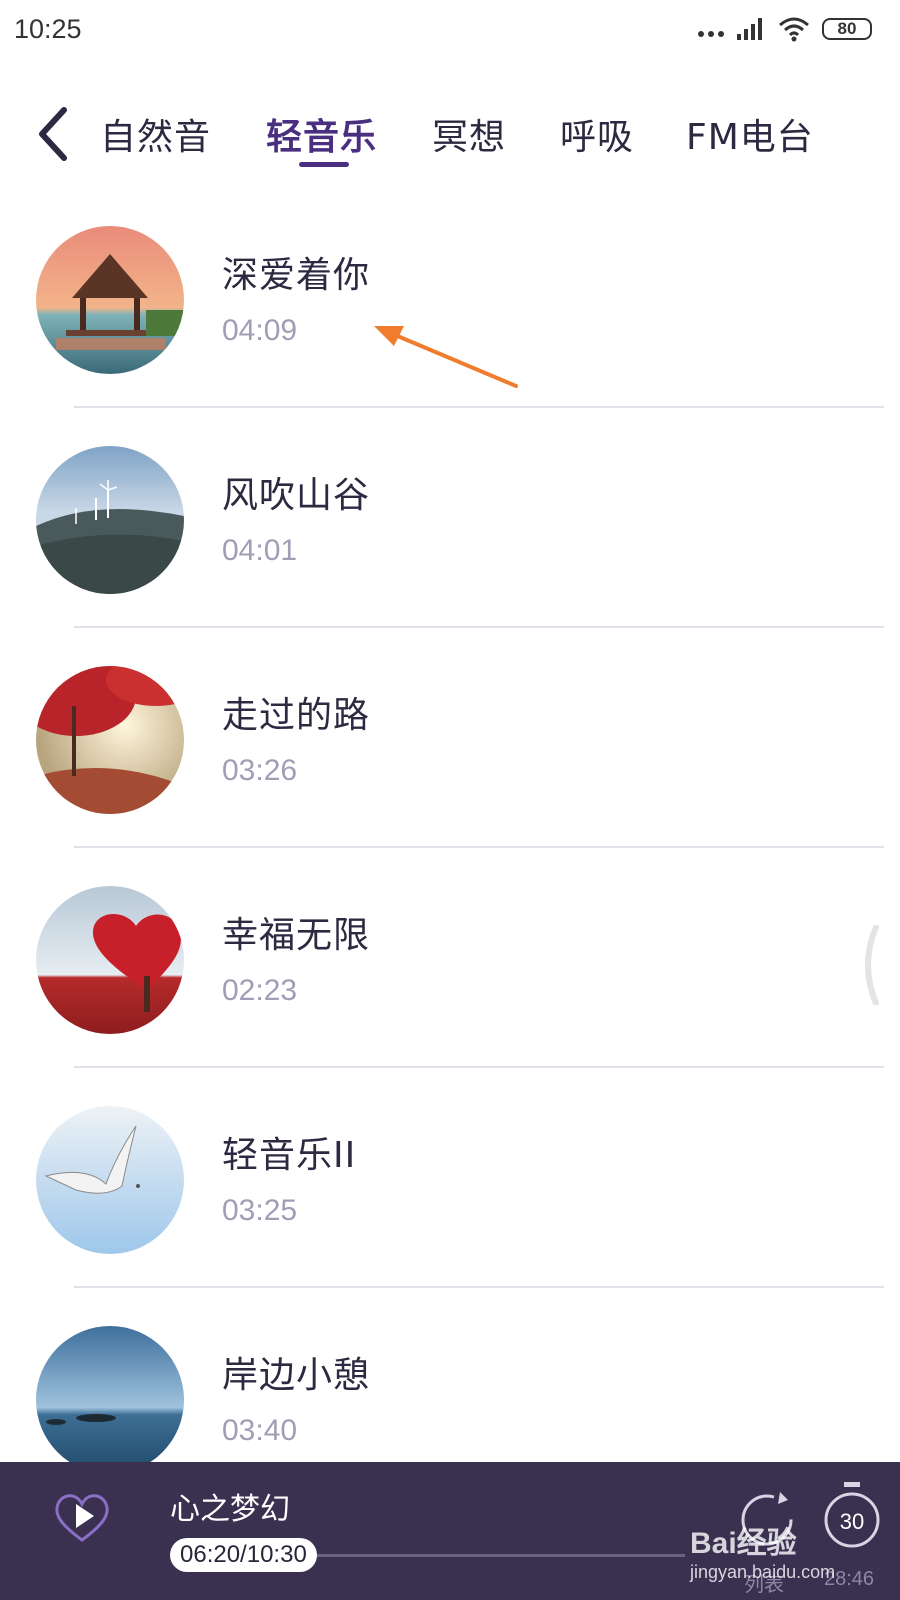 This screenshot has height=1600, width=900. I want to click on play-button, so click(82, 1516).